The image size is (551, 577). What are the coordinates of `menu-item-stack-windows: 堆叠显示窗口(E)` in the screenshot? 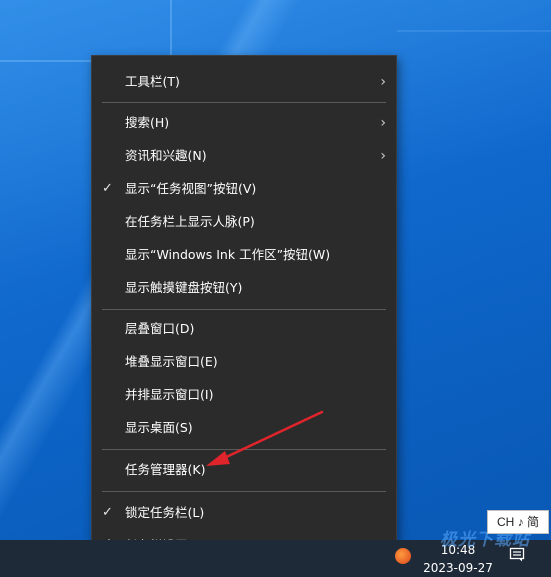 It's located at (244, 362).